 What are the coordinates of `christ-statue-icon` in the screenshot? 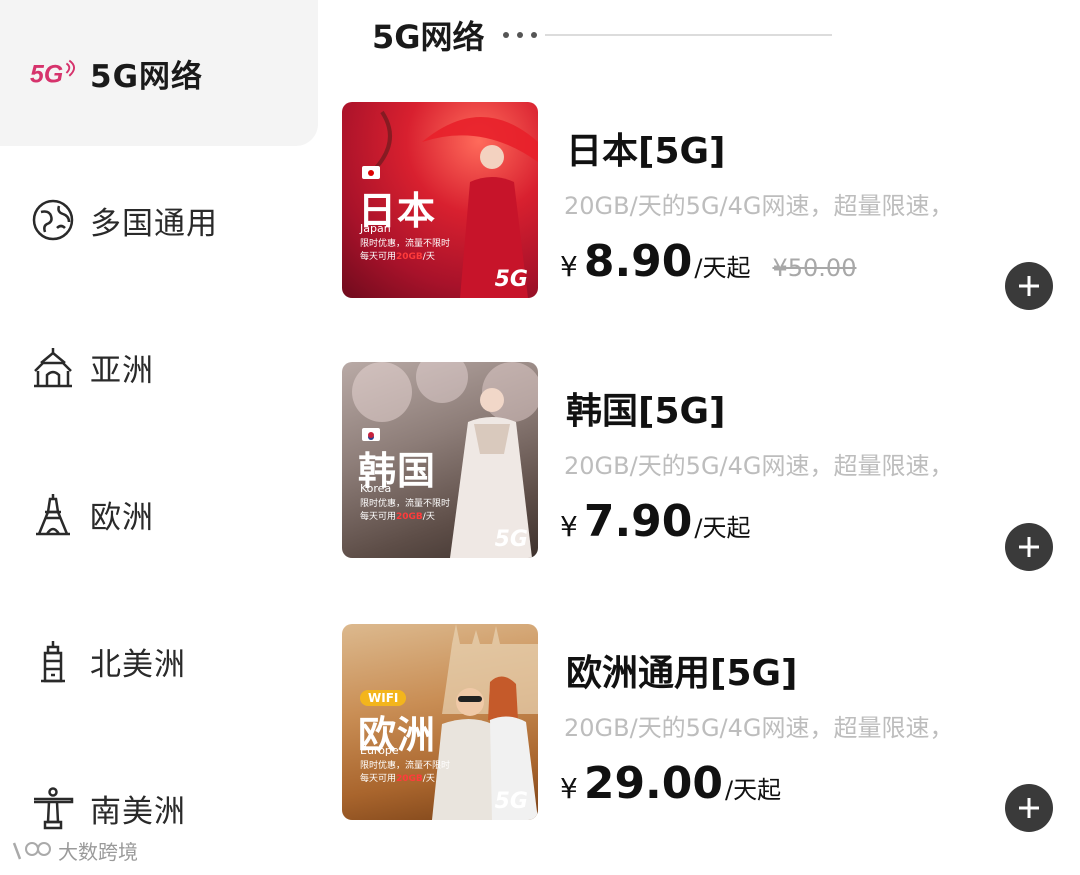 It's located at (53, 808).